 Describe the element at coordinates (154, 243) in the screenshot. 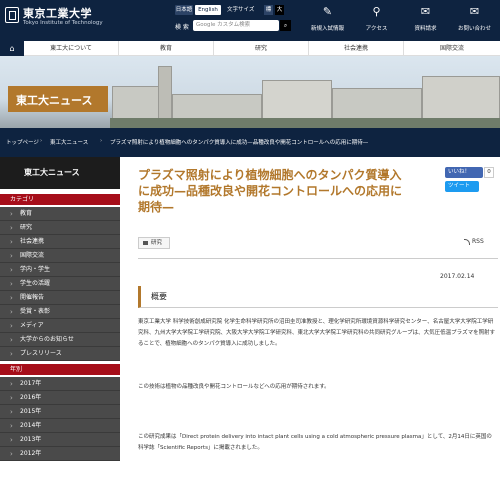

I see `tag-research: 研究` at that location.